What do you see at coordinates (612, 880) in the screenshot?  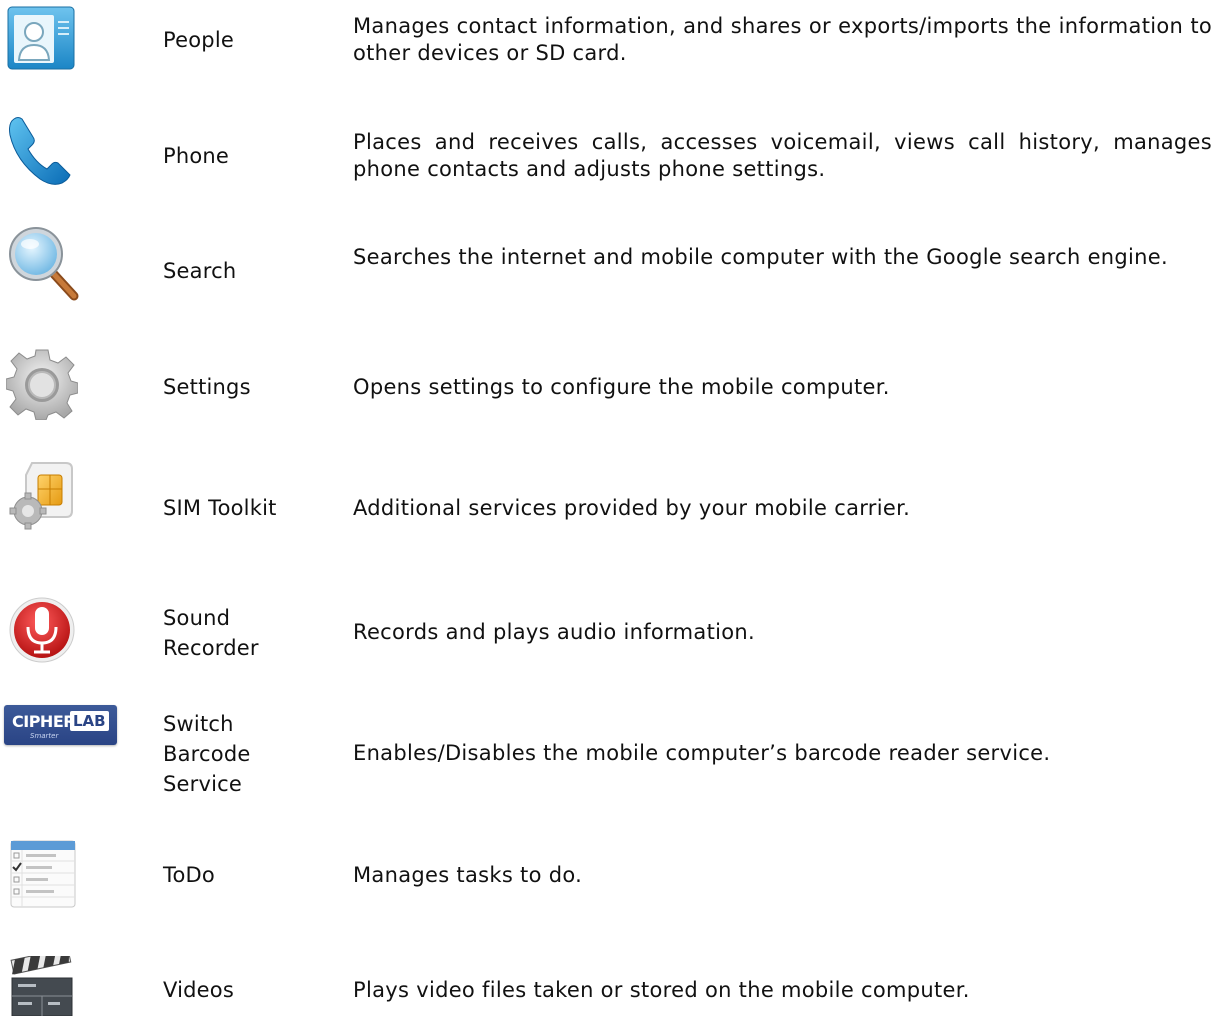 I see `app-row-todo: ToDo Manages tasks to do.` at bounding box center [612, 880].